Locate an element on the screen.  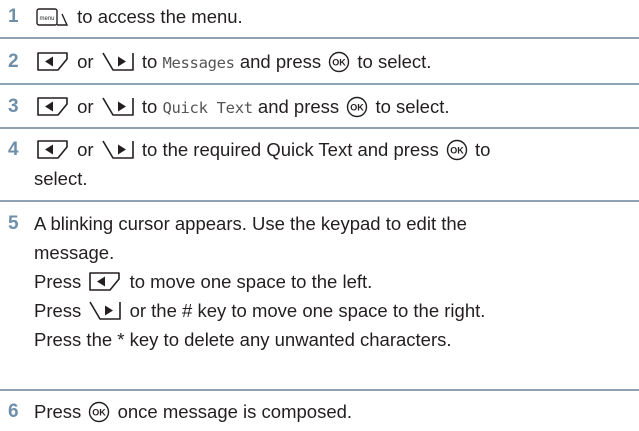
menu-target-quick-text: Quick Text is located at coordinates (207, 108).